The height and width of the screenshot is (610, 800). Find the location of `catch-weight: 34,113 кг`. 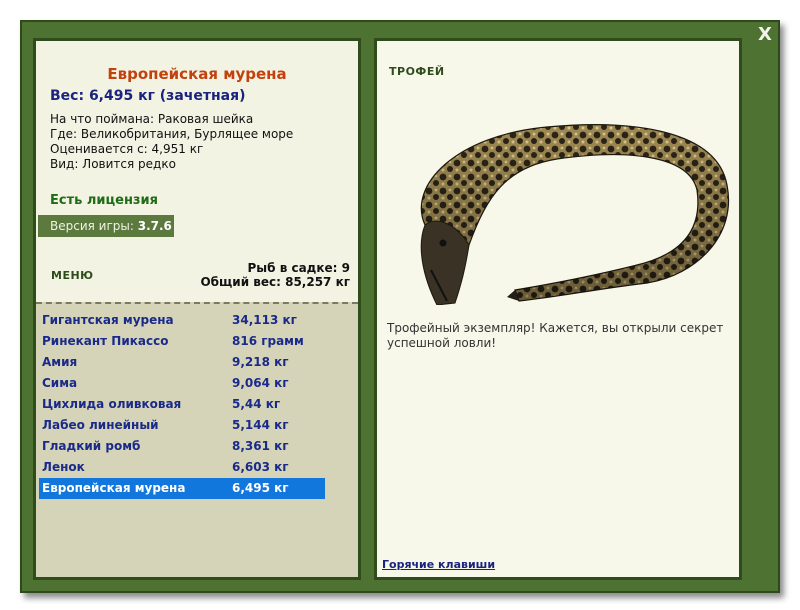

catch-weight: 34,113 кг is located at coordinates (264, 320).